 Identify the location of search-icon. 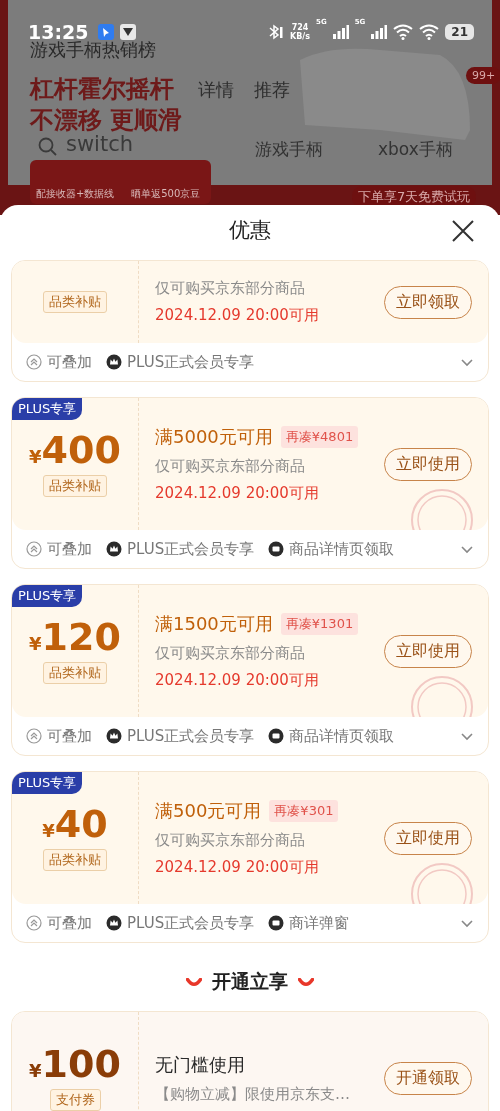
(48, 147).